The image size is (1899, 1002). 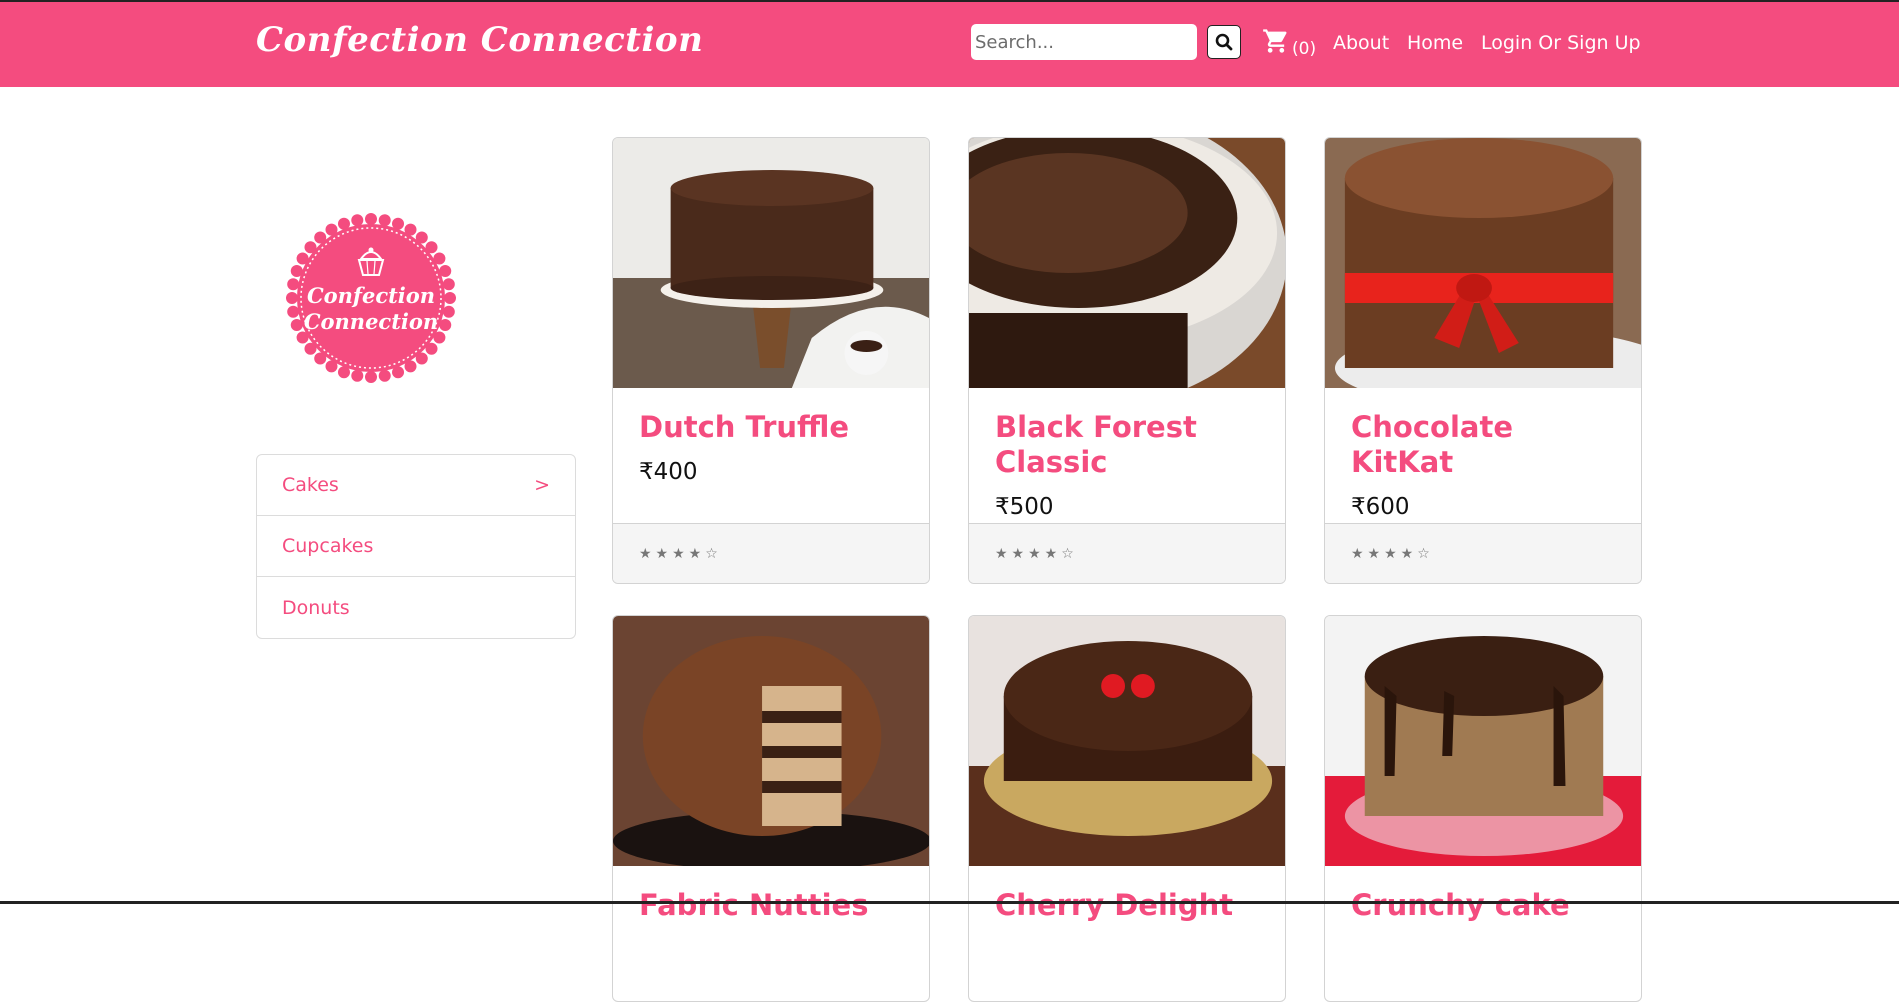 I want to click on product-card: Chocolate KitKat ₹600 ★★★★☆, so click(x=1483, y=360).